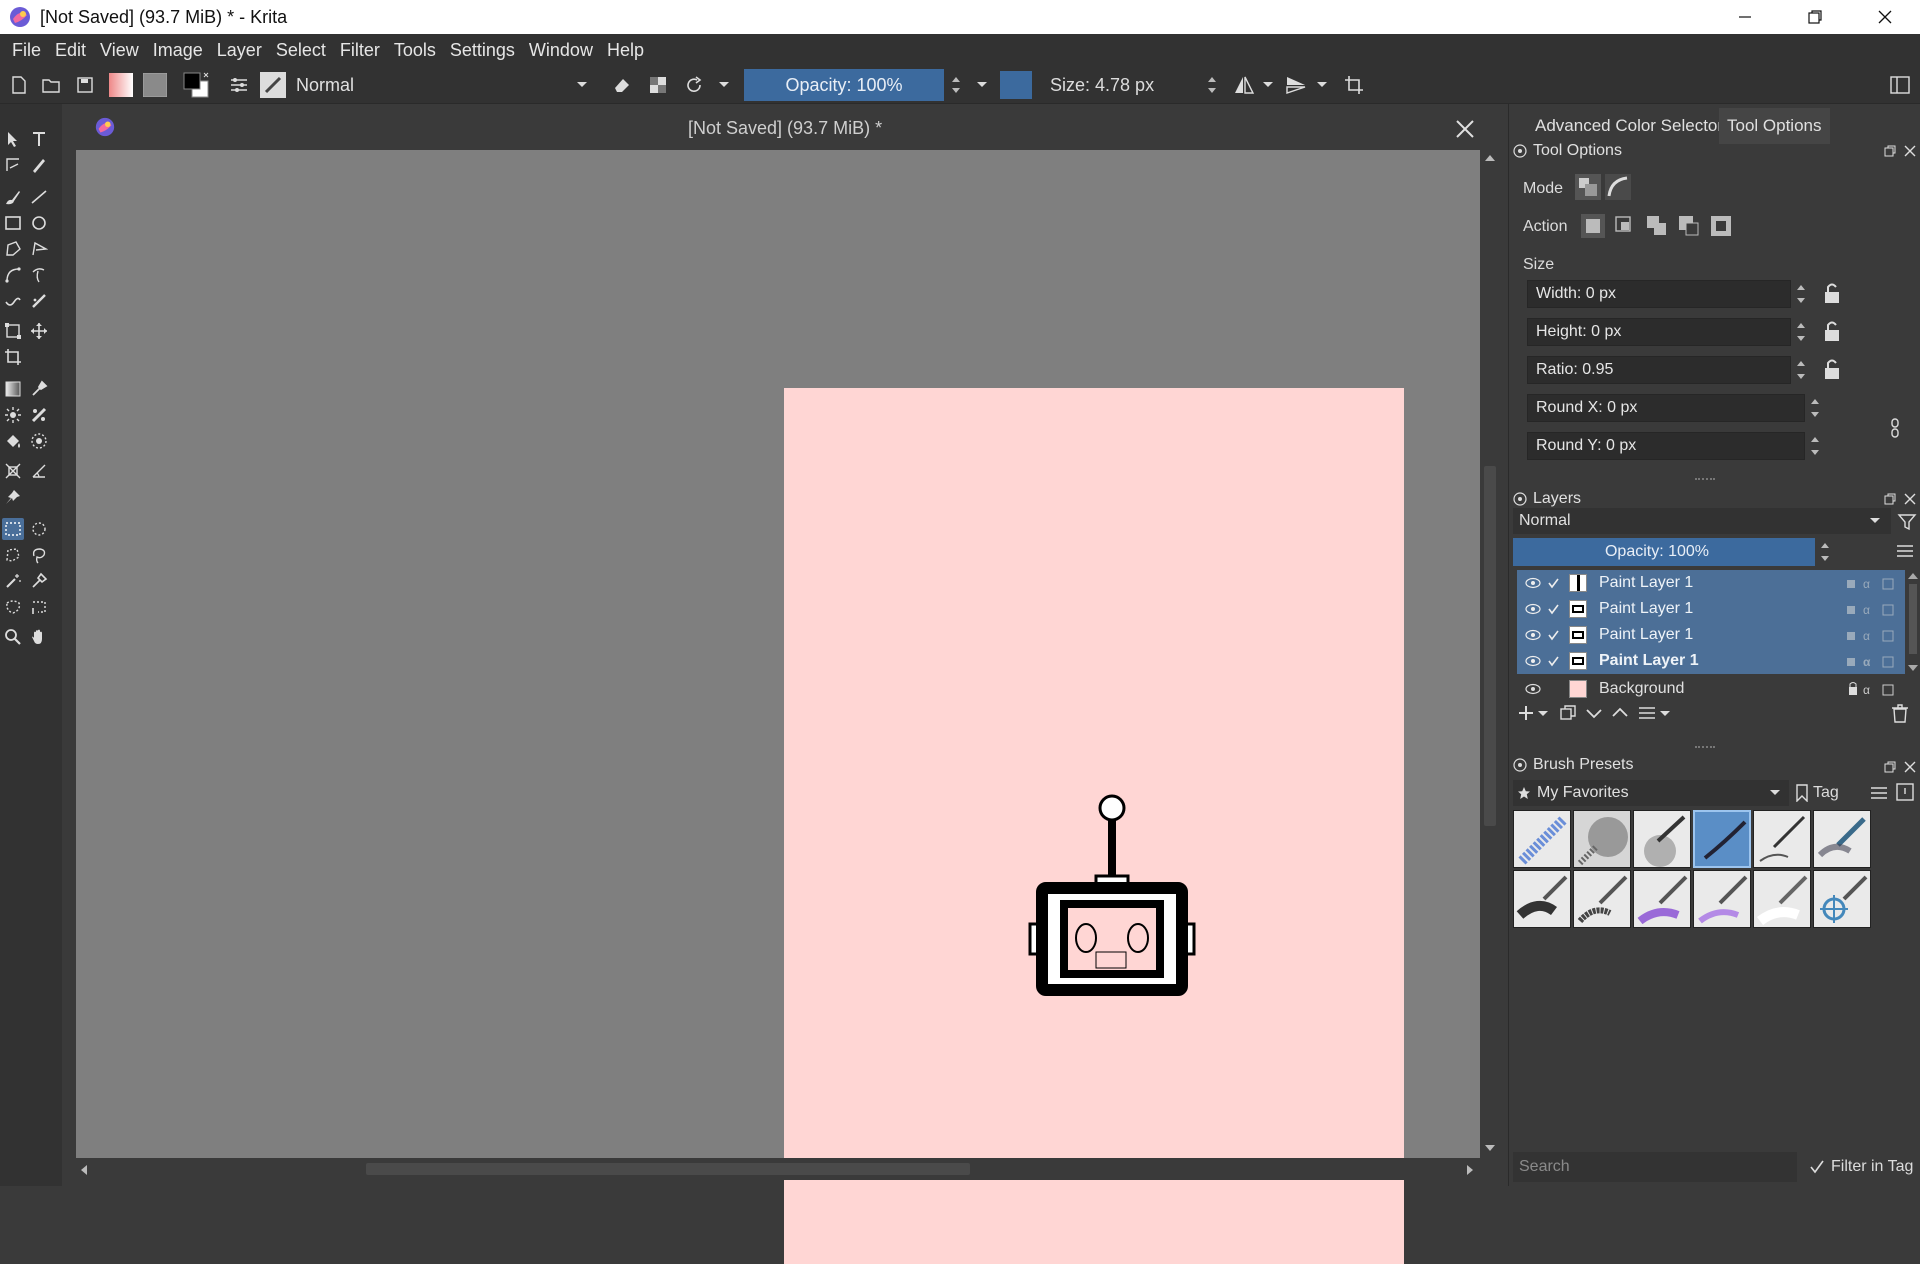  What do you see at coordinates (1588, 187) in the screenshot?
I see `mode-shape-button` at bounding box center [1588, 187].